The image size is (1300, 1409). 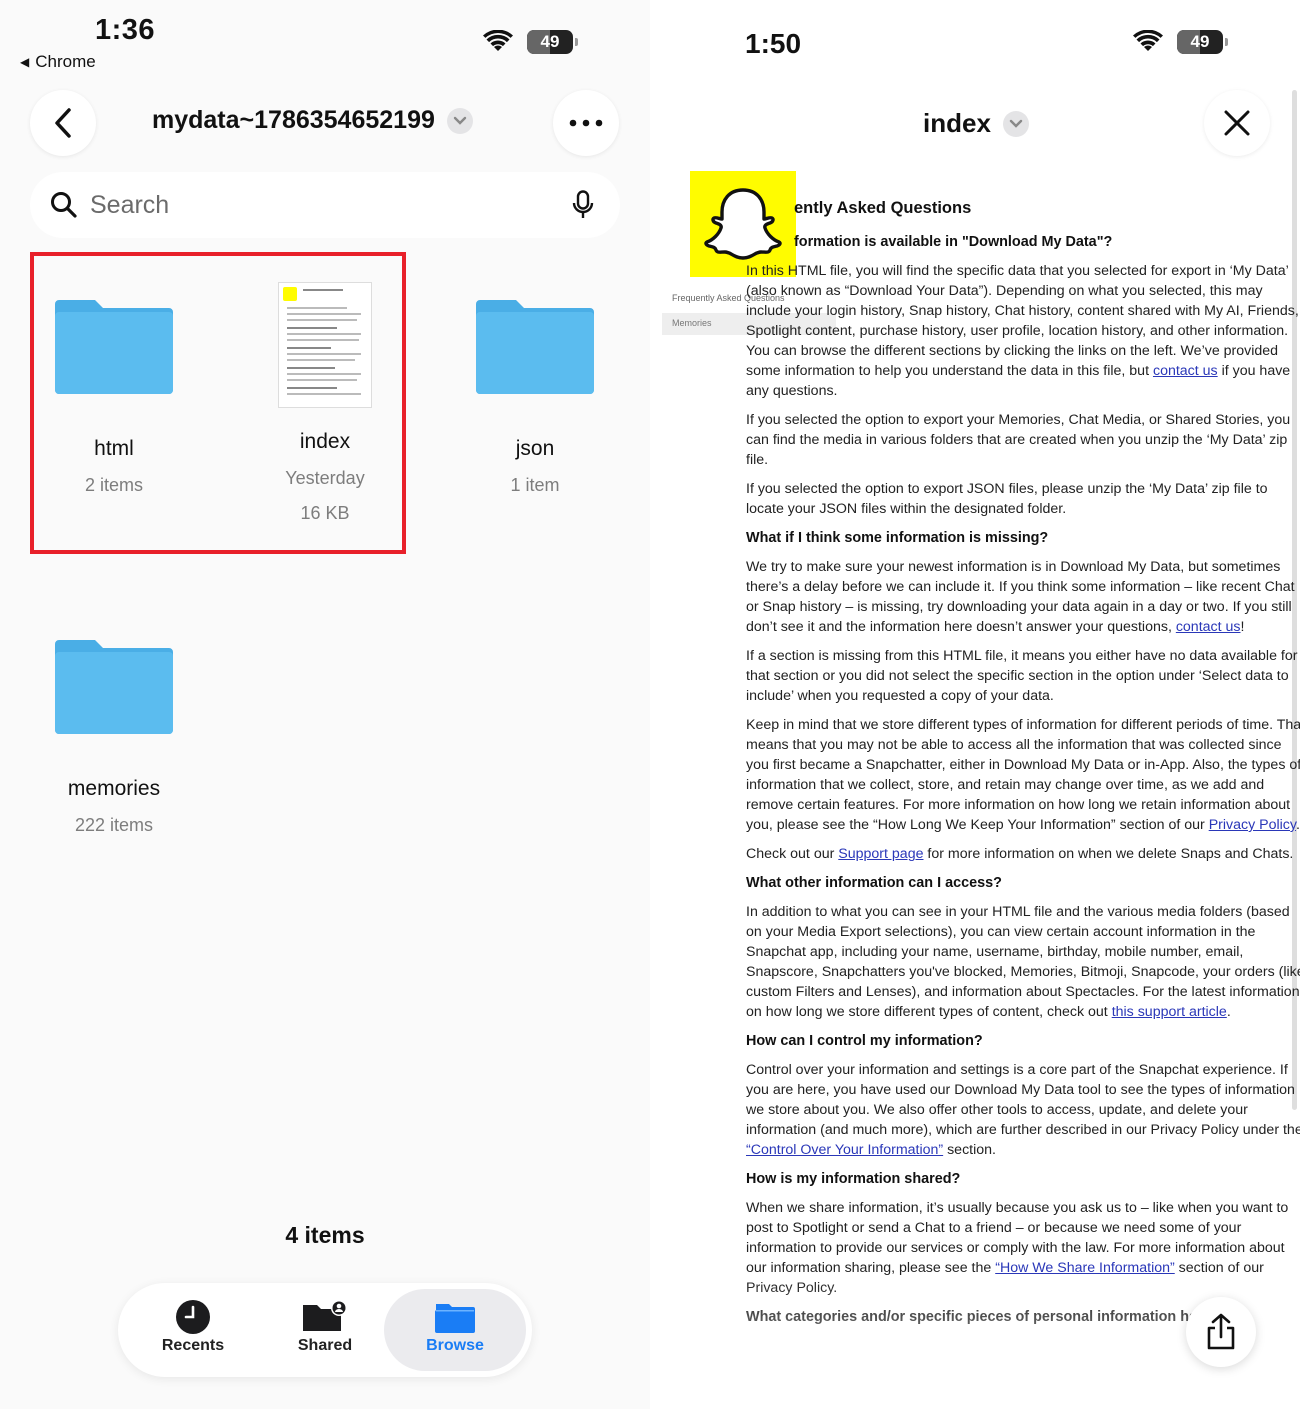 I want to click on tab-shared: Shared, so click(x=325, y=1330).